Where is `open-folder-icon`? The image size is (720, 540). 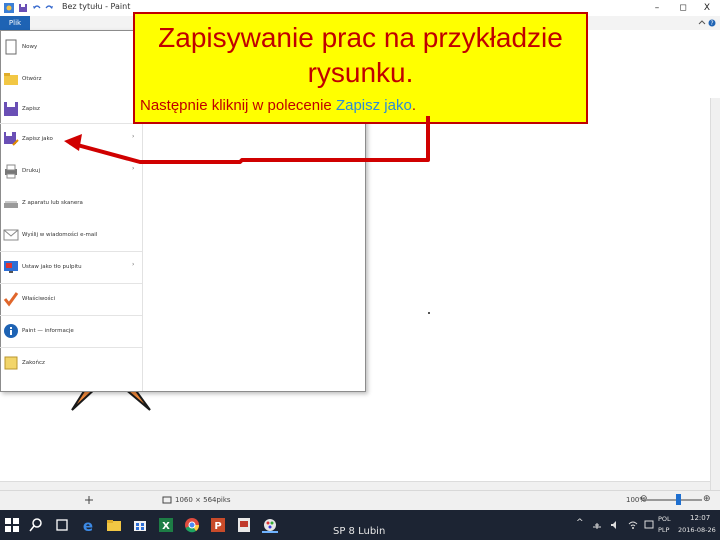
open-folder-icon is located at coordinates (11, 79).